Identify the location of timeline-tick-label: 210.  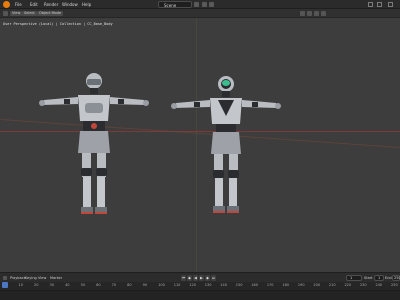
(332, 285).